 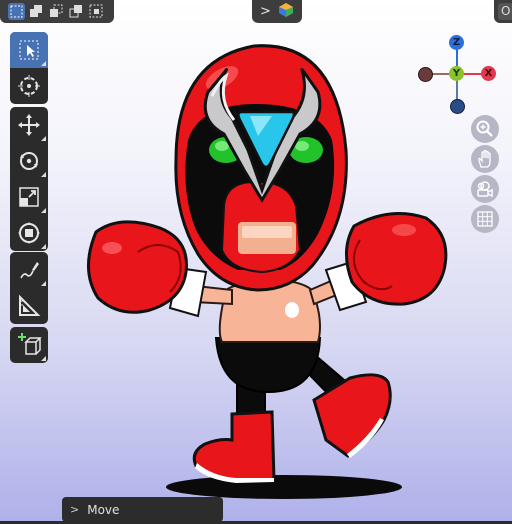 I want to click on last-operator-panel: > Move, so click(x=142, y=509).